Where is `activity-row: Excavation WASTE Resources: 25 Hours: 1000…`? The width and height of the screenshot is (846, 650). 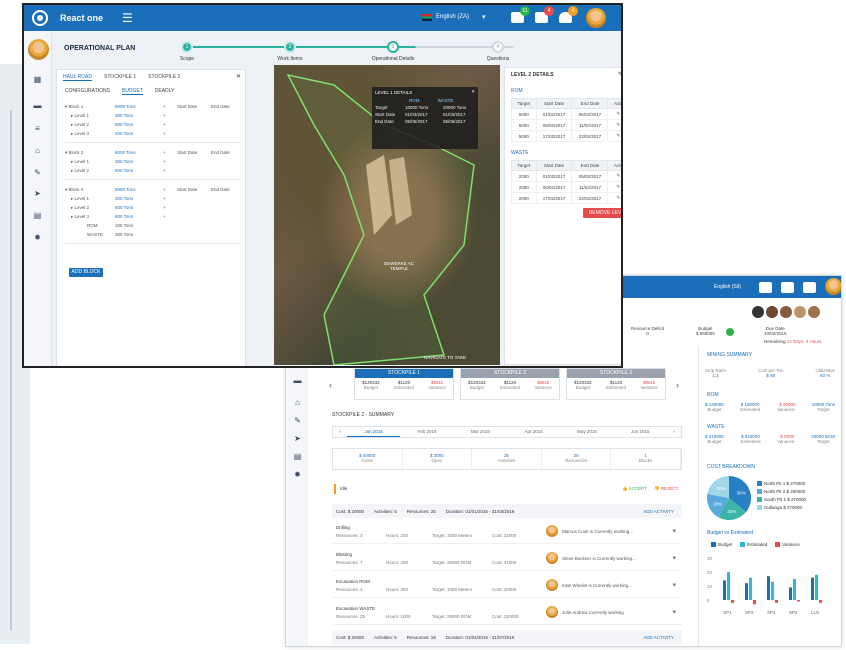
activity-row: Excavation WASTE Resources: 25 Hours: 1000… is located at coordinates (507, 614).